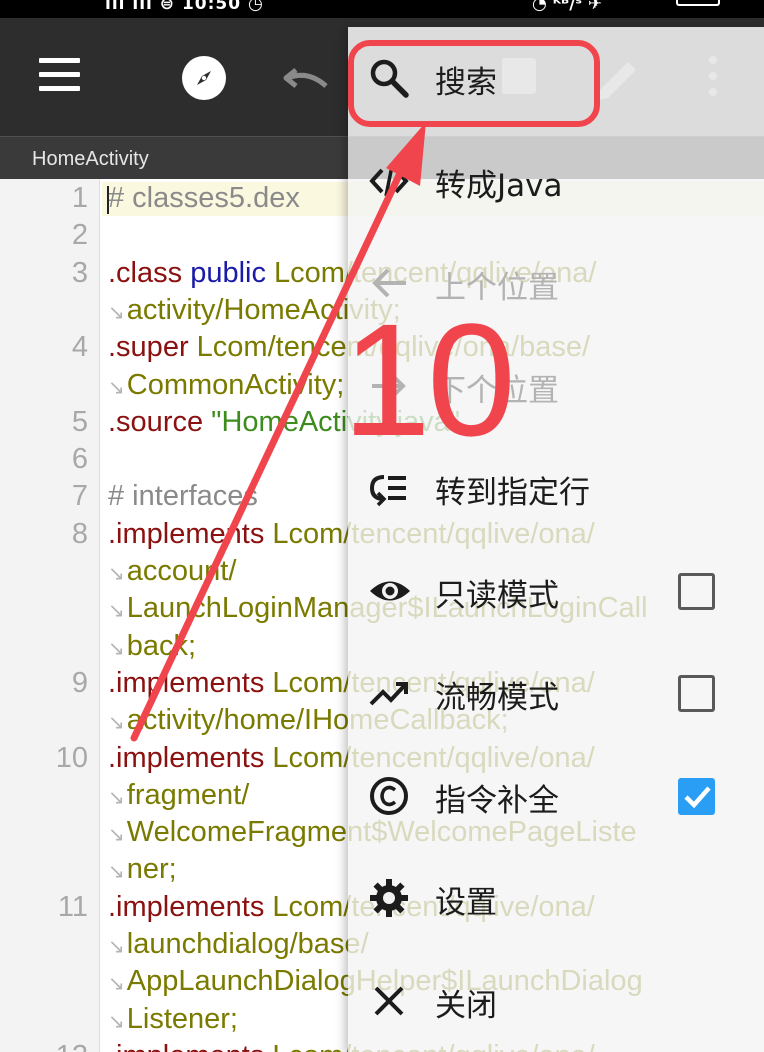  What do you see at coordinates (160, 421) in the screenshot?
I see `code-token: .source` at bounding box center [160, 421].